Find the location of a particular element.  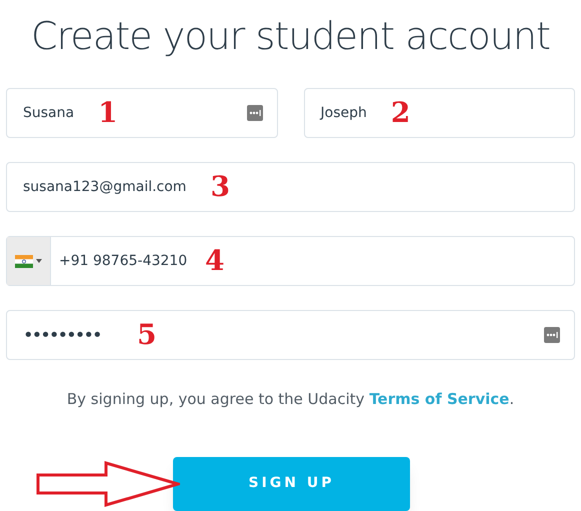

field-value: Susana is located at coordinates (49, 113).